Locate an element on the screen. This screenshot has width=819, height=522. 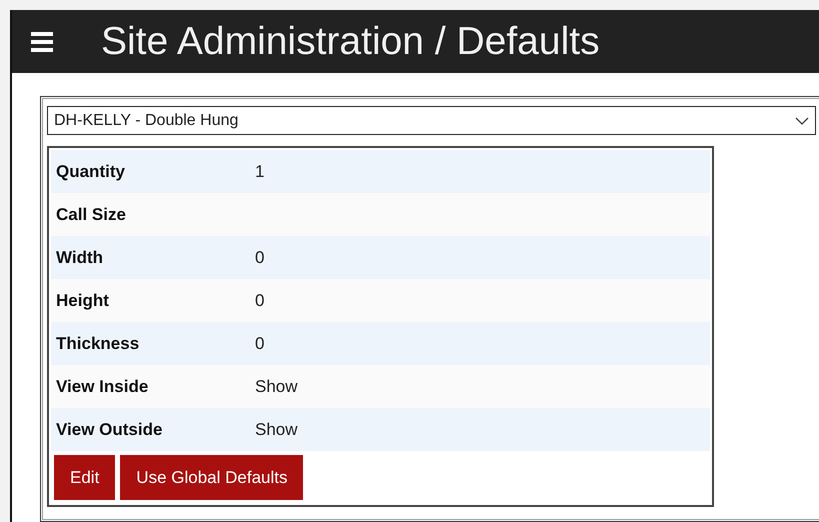
field-label: View Inside is located at coordinates (102, 386).